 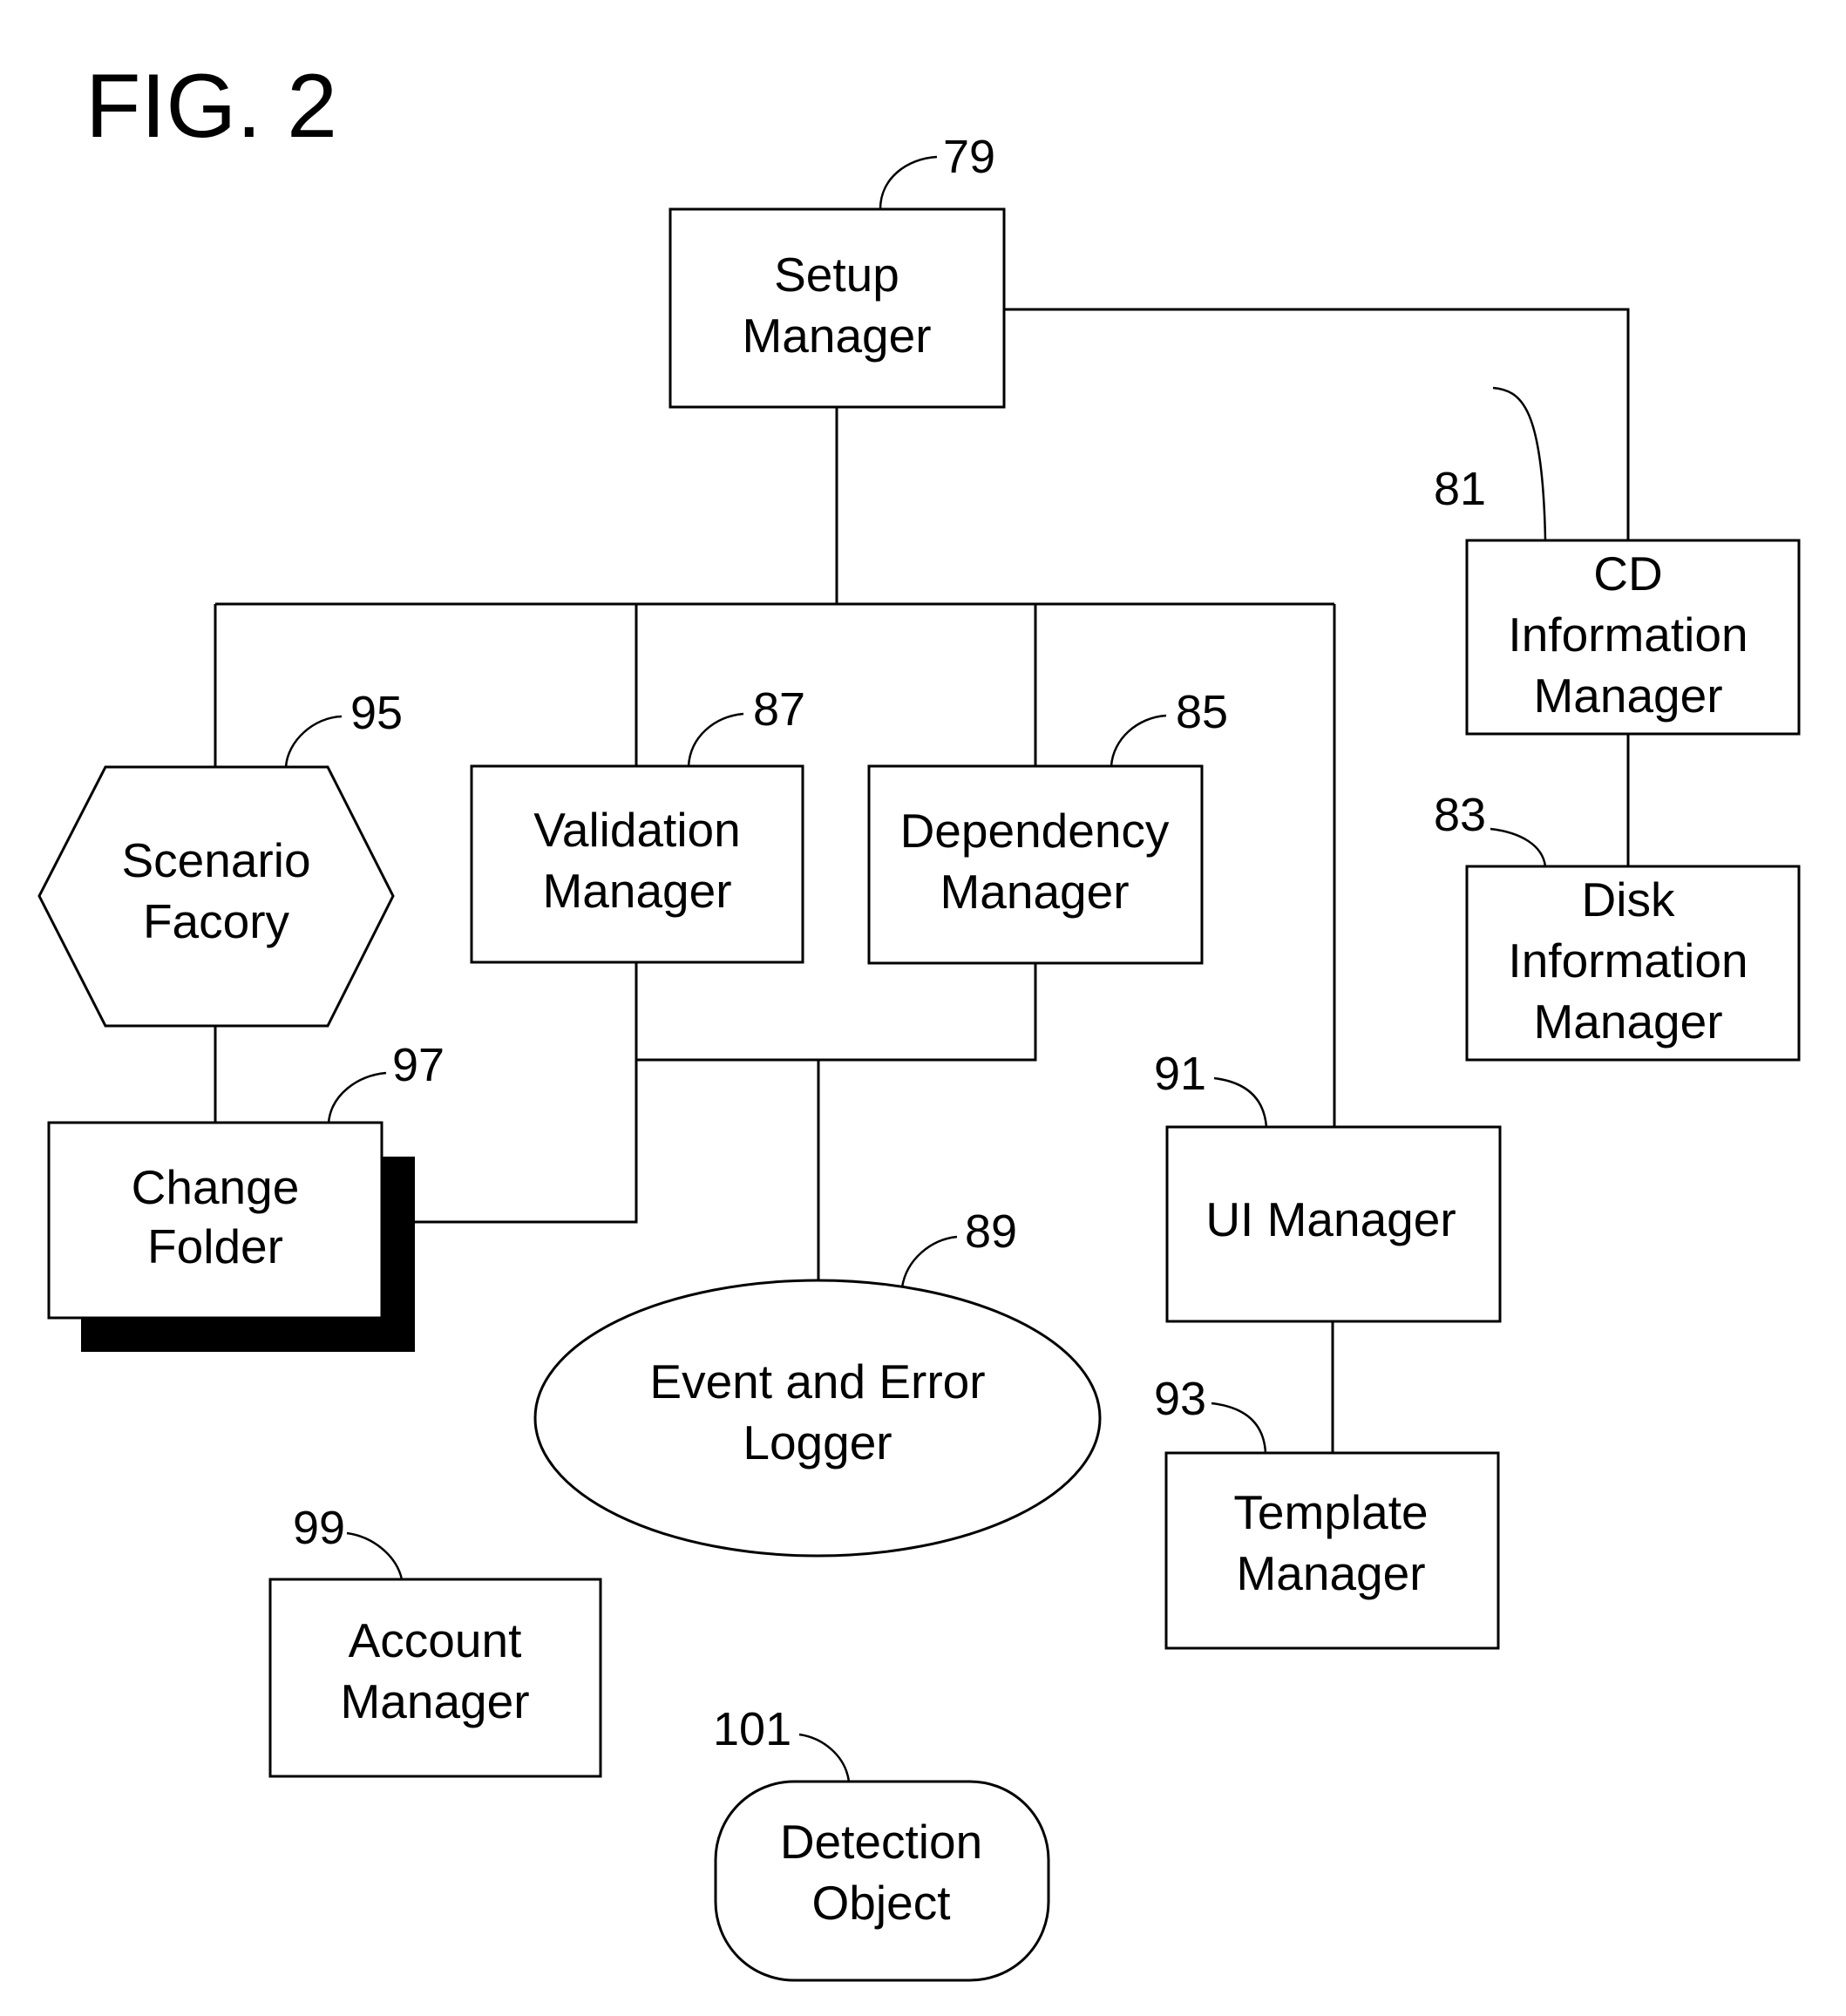 I want to click on disk-information-manager-label-line2: Information, so click(x=1628, y=960).